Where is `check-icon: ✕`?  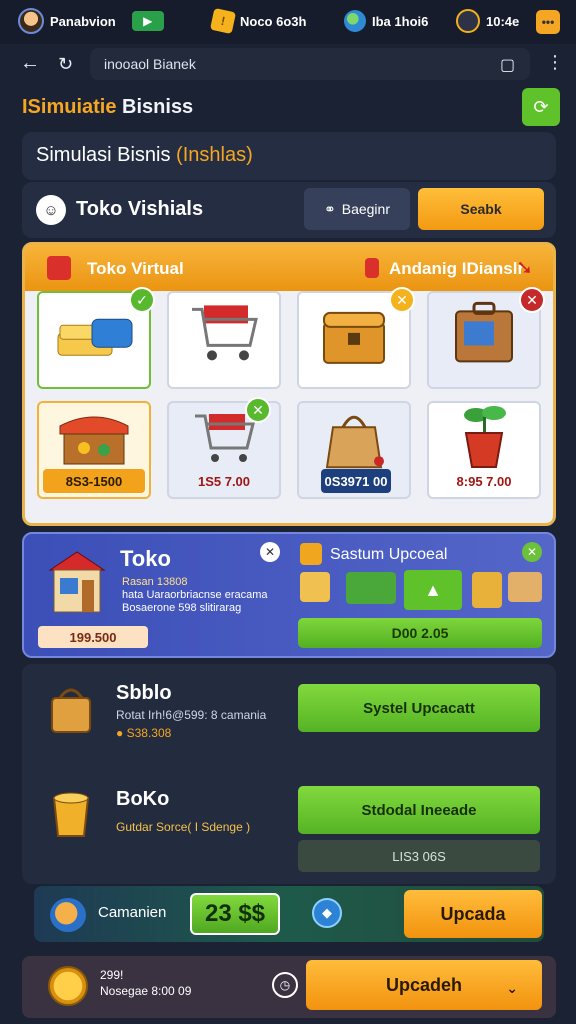
check-icon: ✕ is located at coordinates (258, 410).